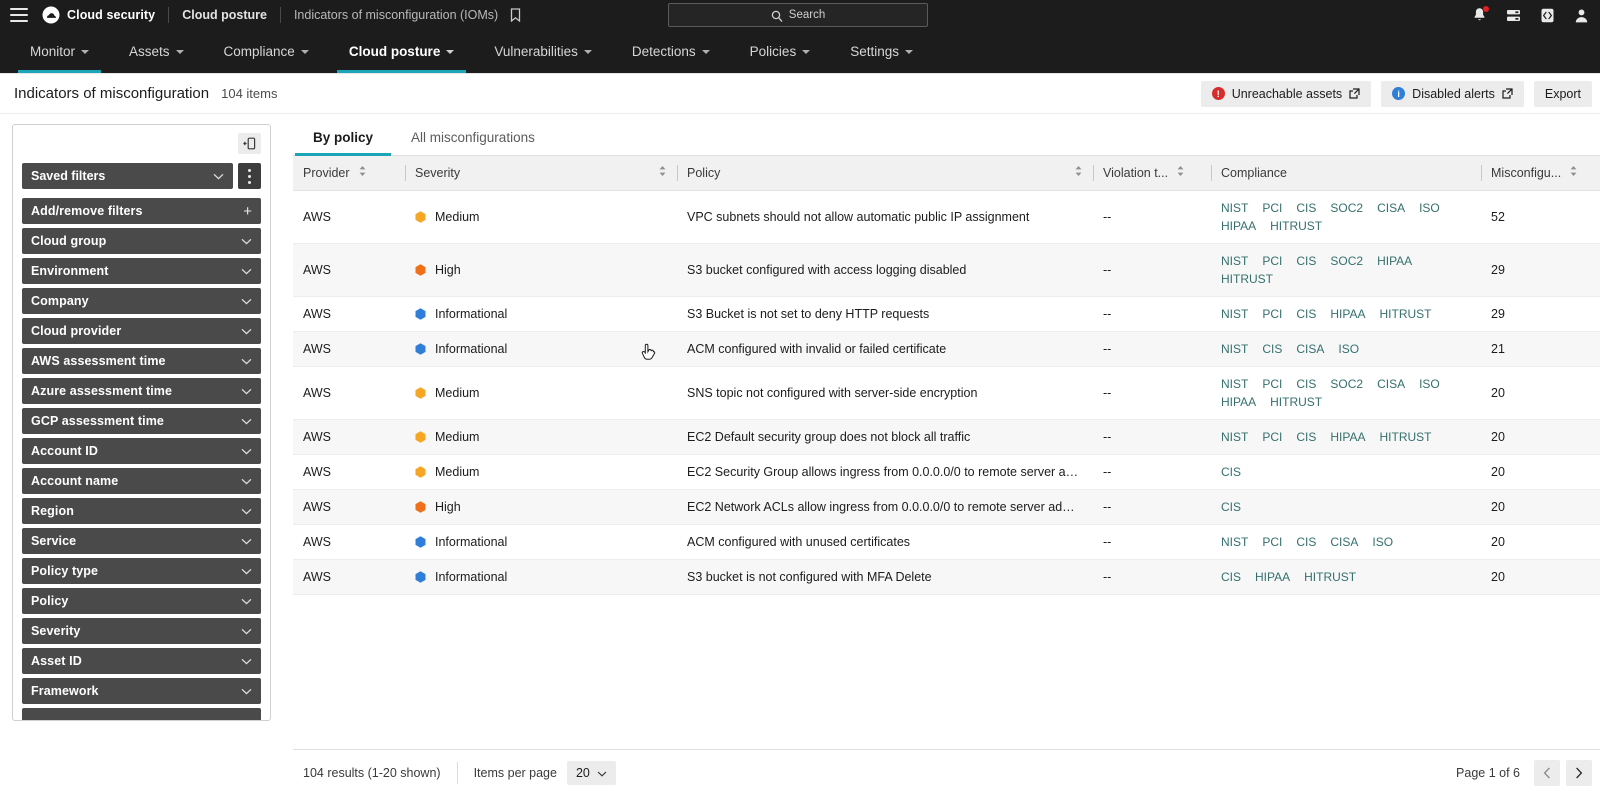 This screenshot has width=1600, height=804. Describe the element at coordinates (141, 391) in the screenshot. I see `filter-item-azure-assessment-time: Azure assessment time` at that location.